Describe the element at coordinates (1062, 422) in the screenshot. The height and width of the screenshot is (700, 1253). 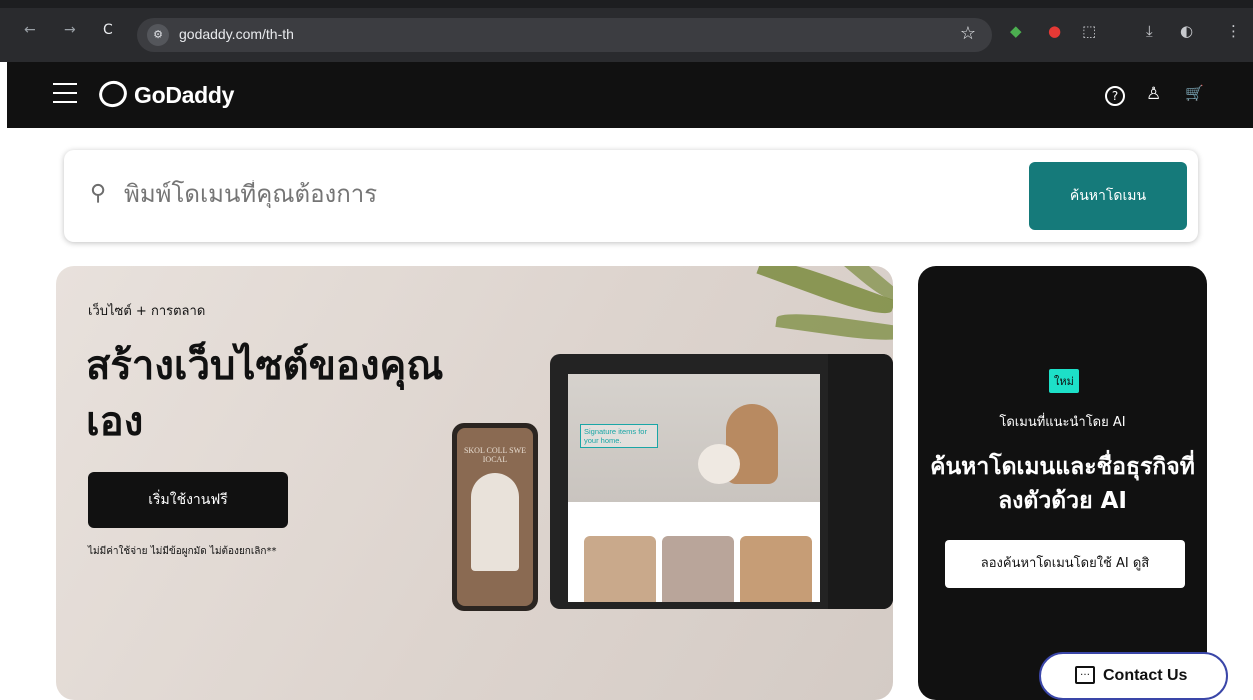
I see `ai-card-subtitle: โดเมนที่แนะนำโดย AI` at that location.